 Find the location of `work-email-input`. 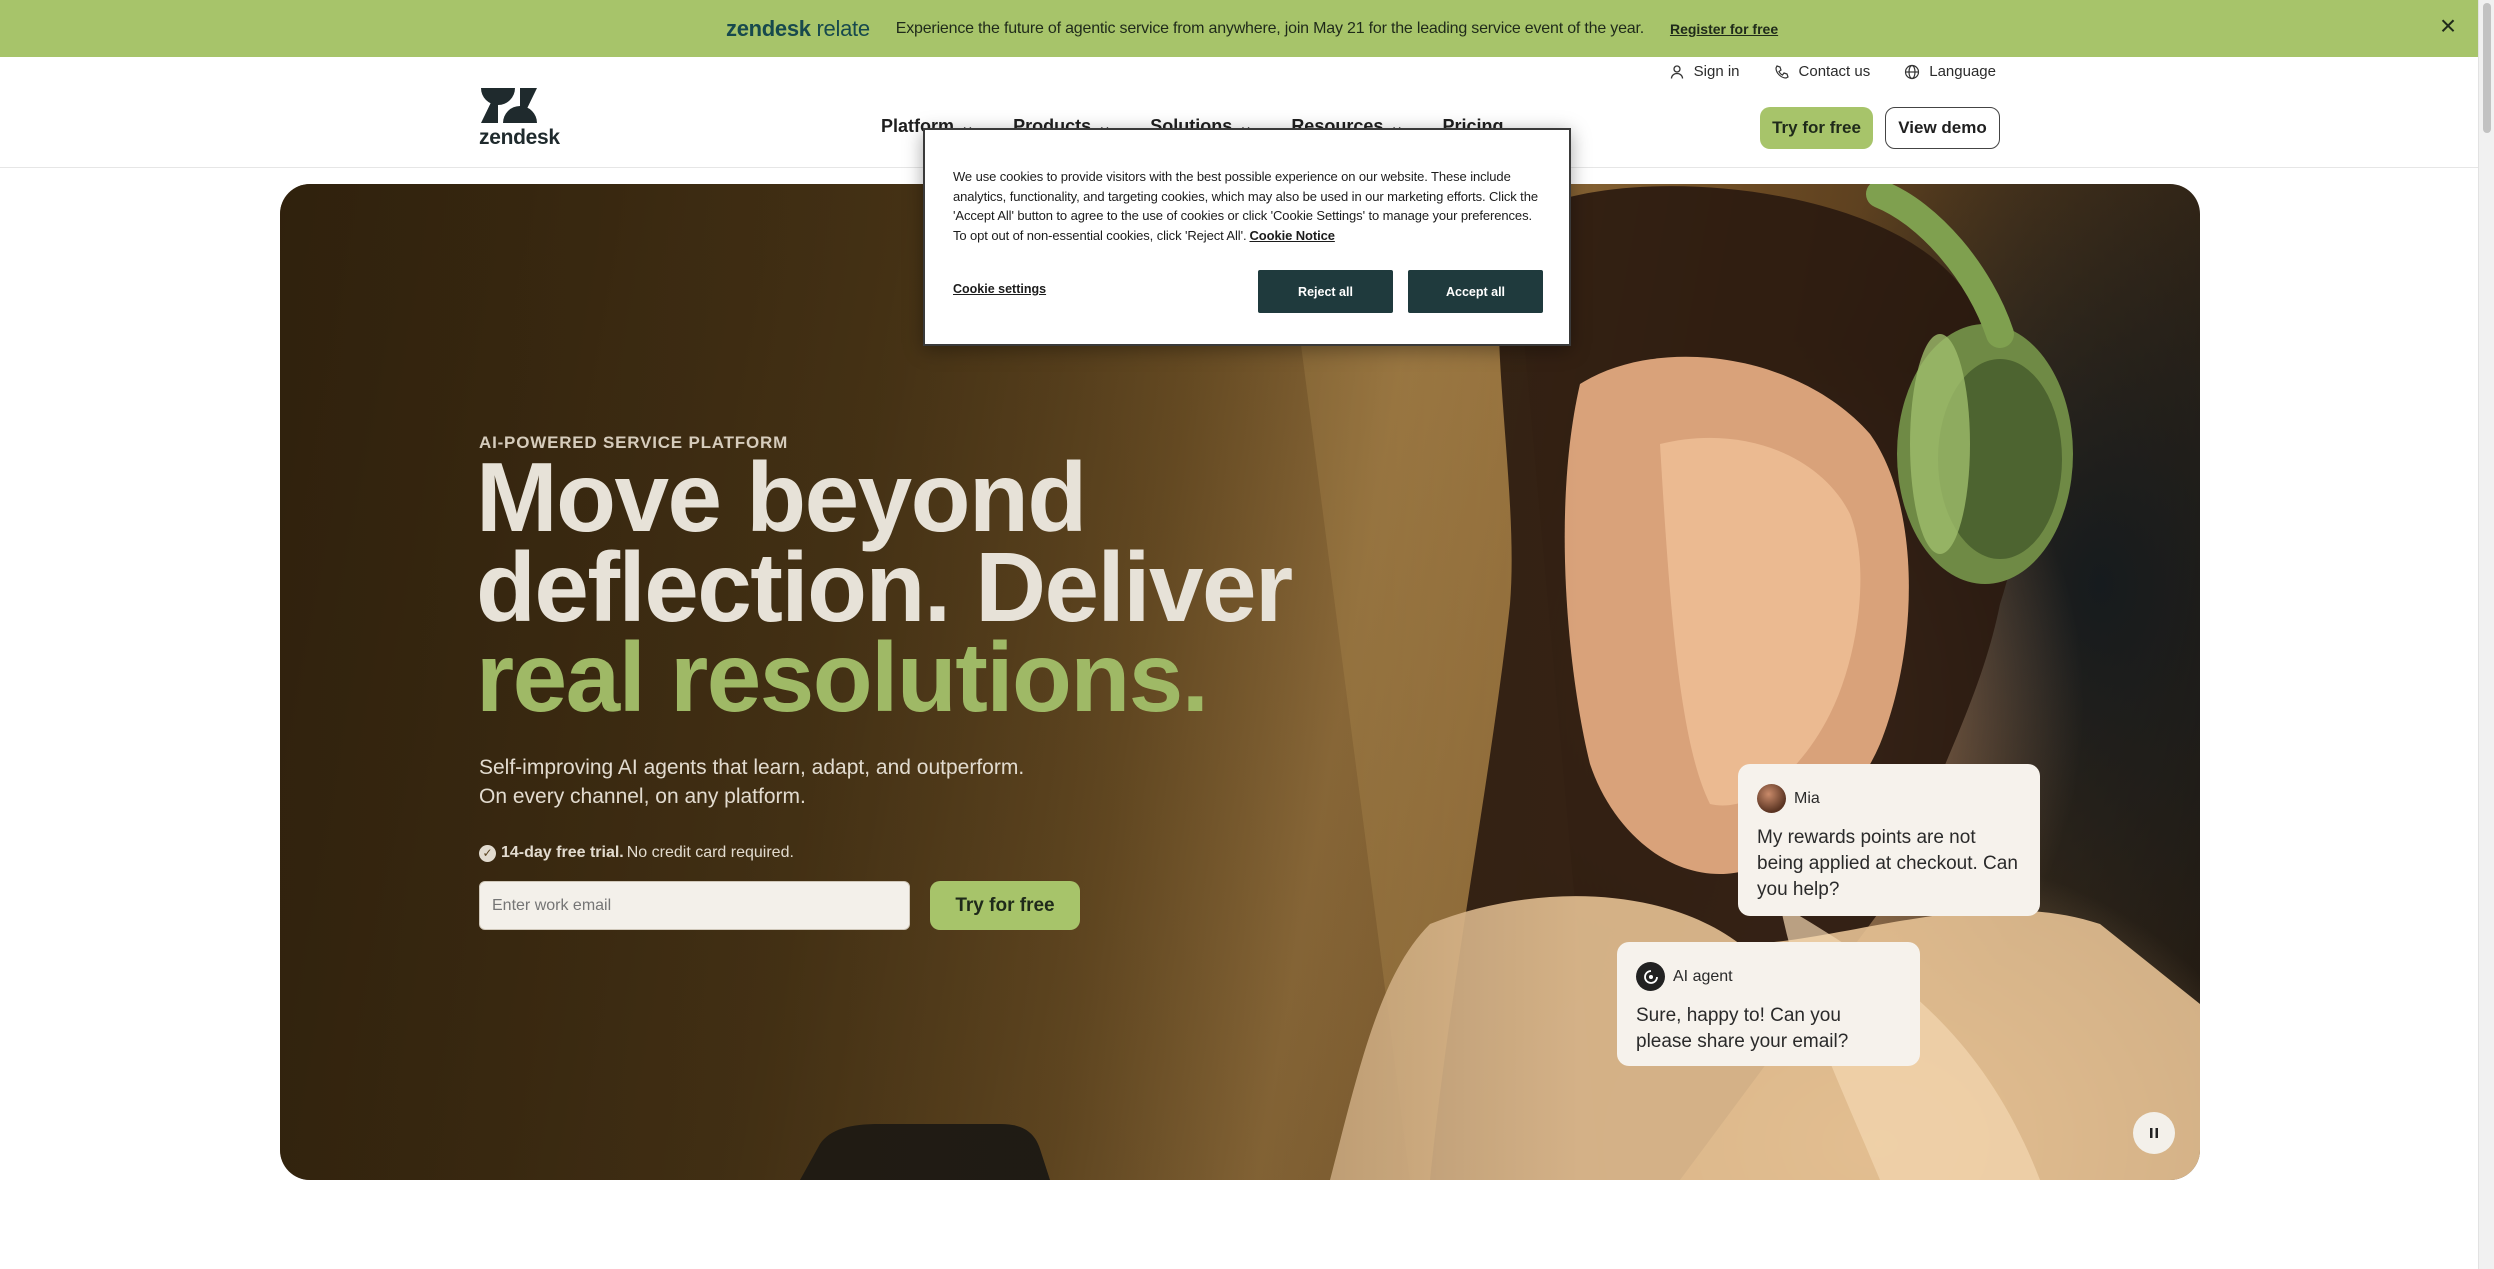

work-email-input is located at coordinates (694, 905).